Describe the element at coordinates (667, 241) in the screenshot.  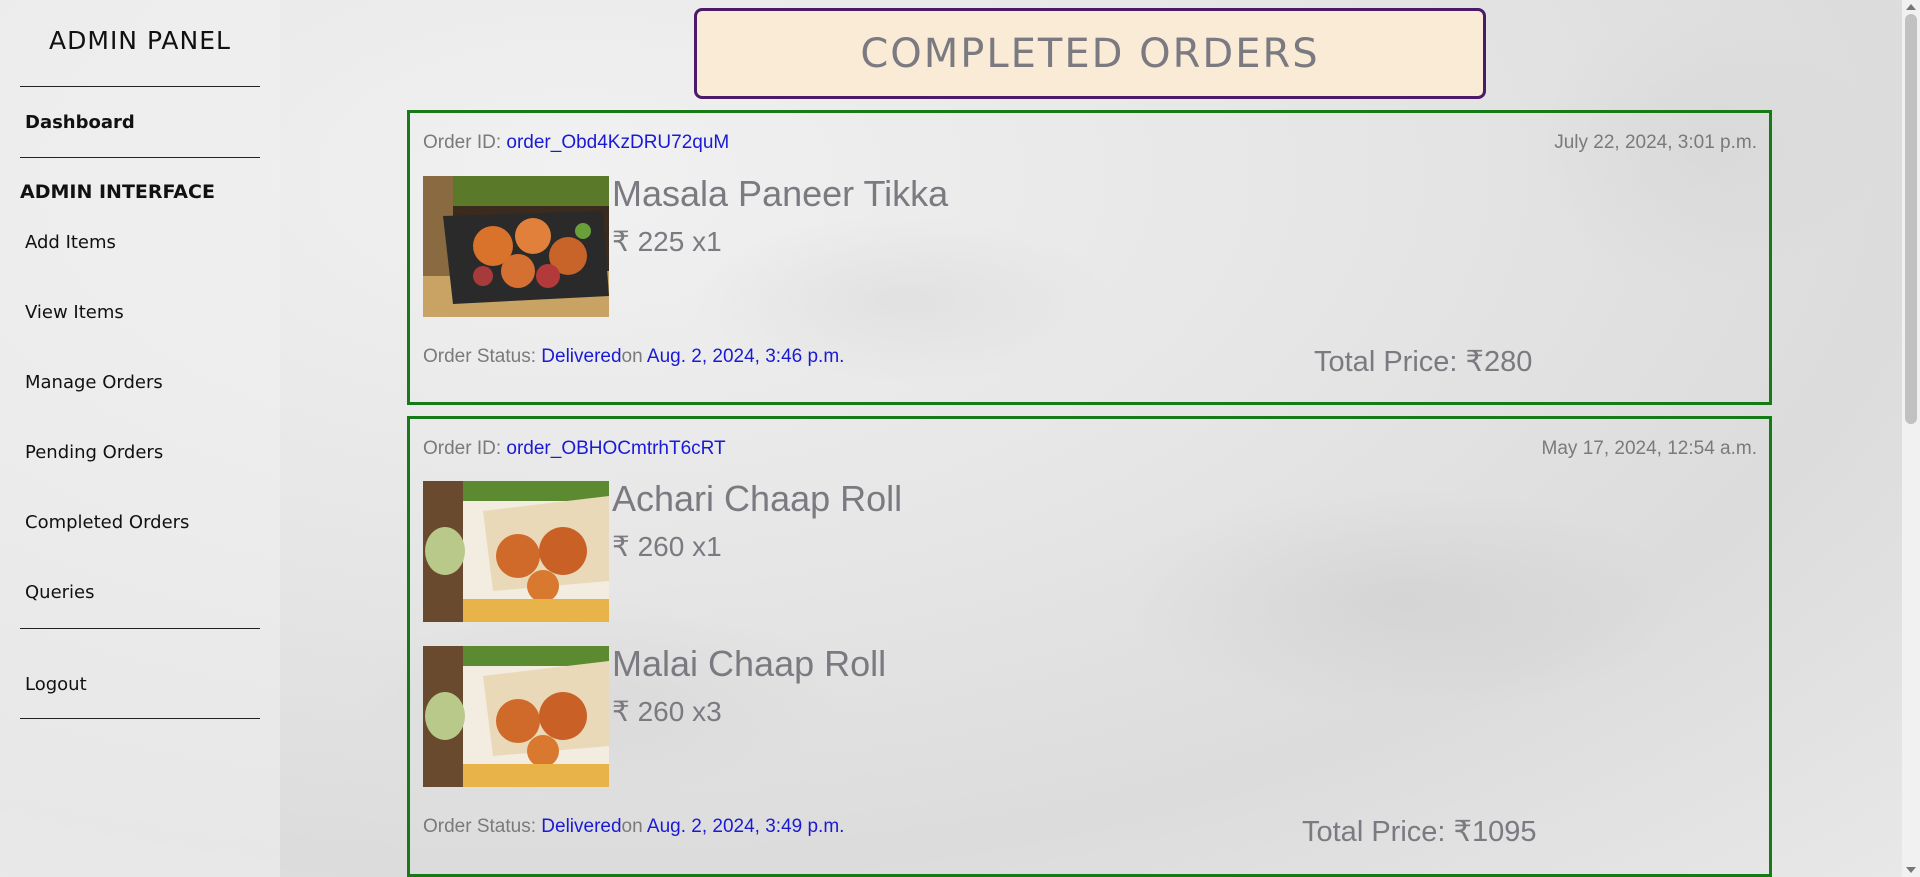
I see `item-price: ₹ 225 x1` at that location.